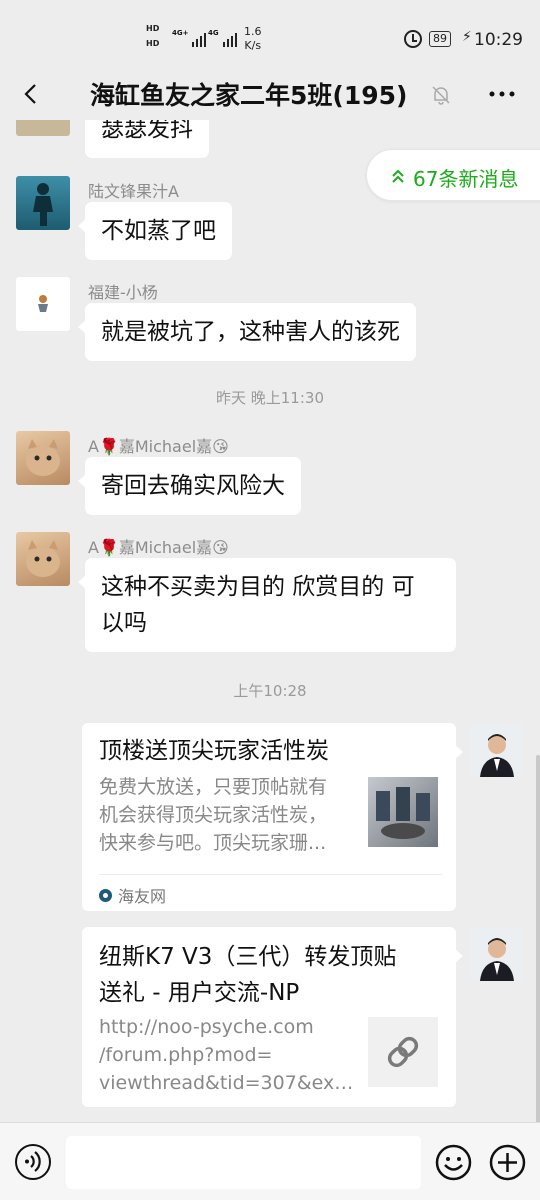 This screenshot has width=540, height=1200. I want to click on card-desc-line: 免费大放送，只要顶帖就有, so click(213, 787).